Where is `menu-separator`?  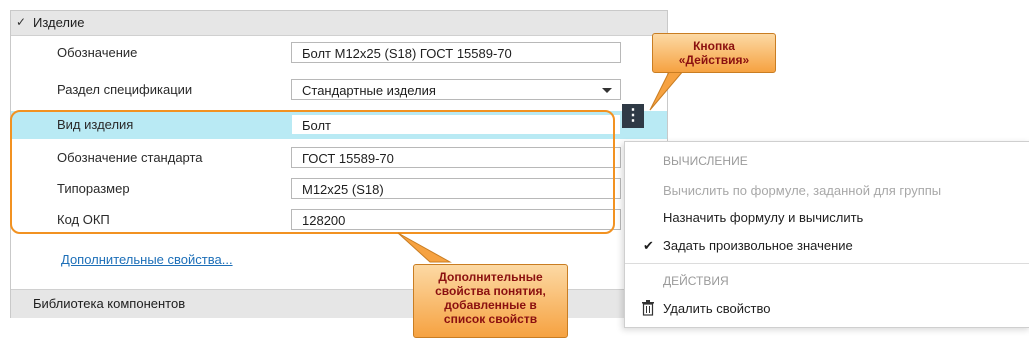
menu-separator is located at coordinates (827, 263).